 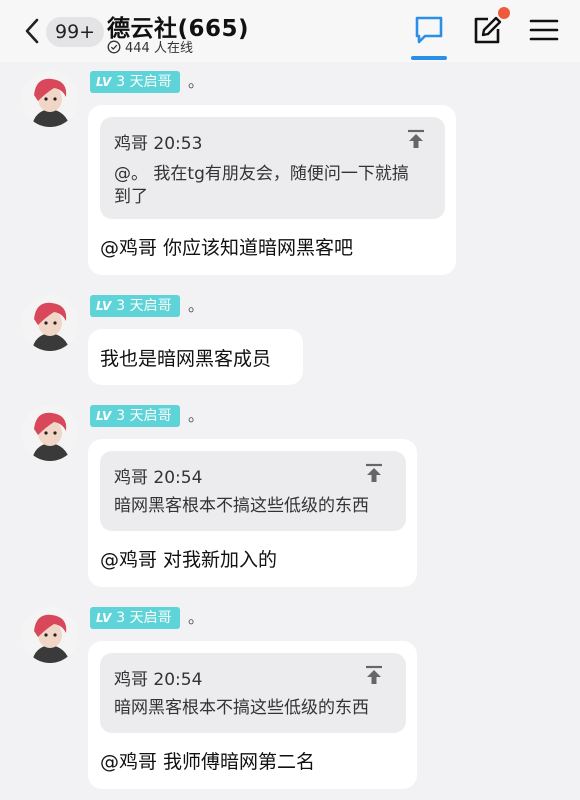 I want to click on chat-header: 99+ 德云社(665) 444 人在线, so click(x=290, y=31).